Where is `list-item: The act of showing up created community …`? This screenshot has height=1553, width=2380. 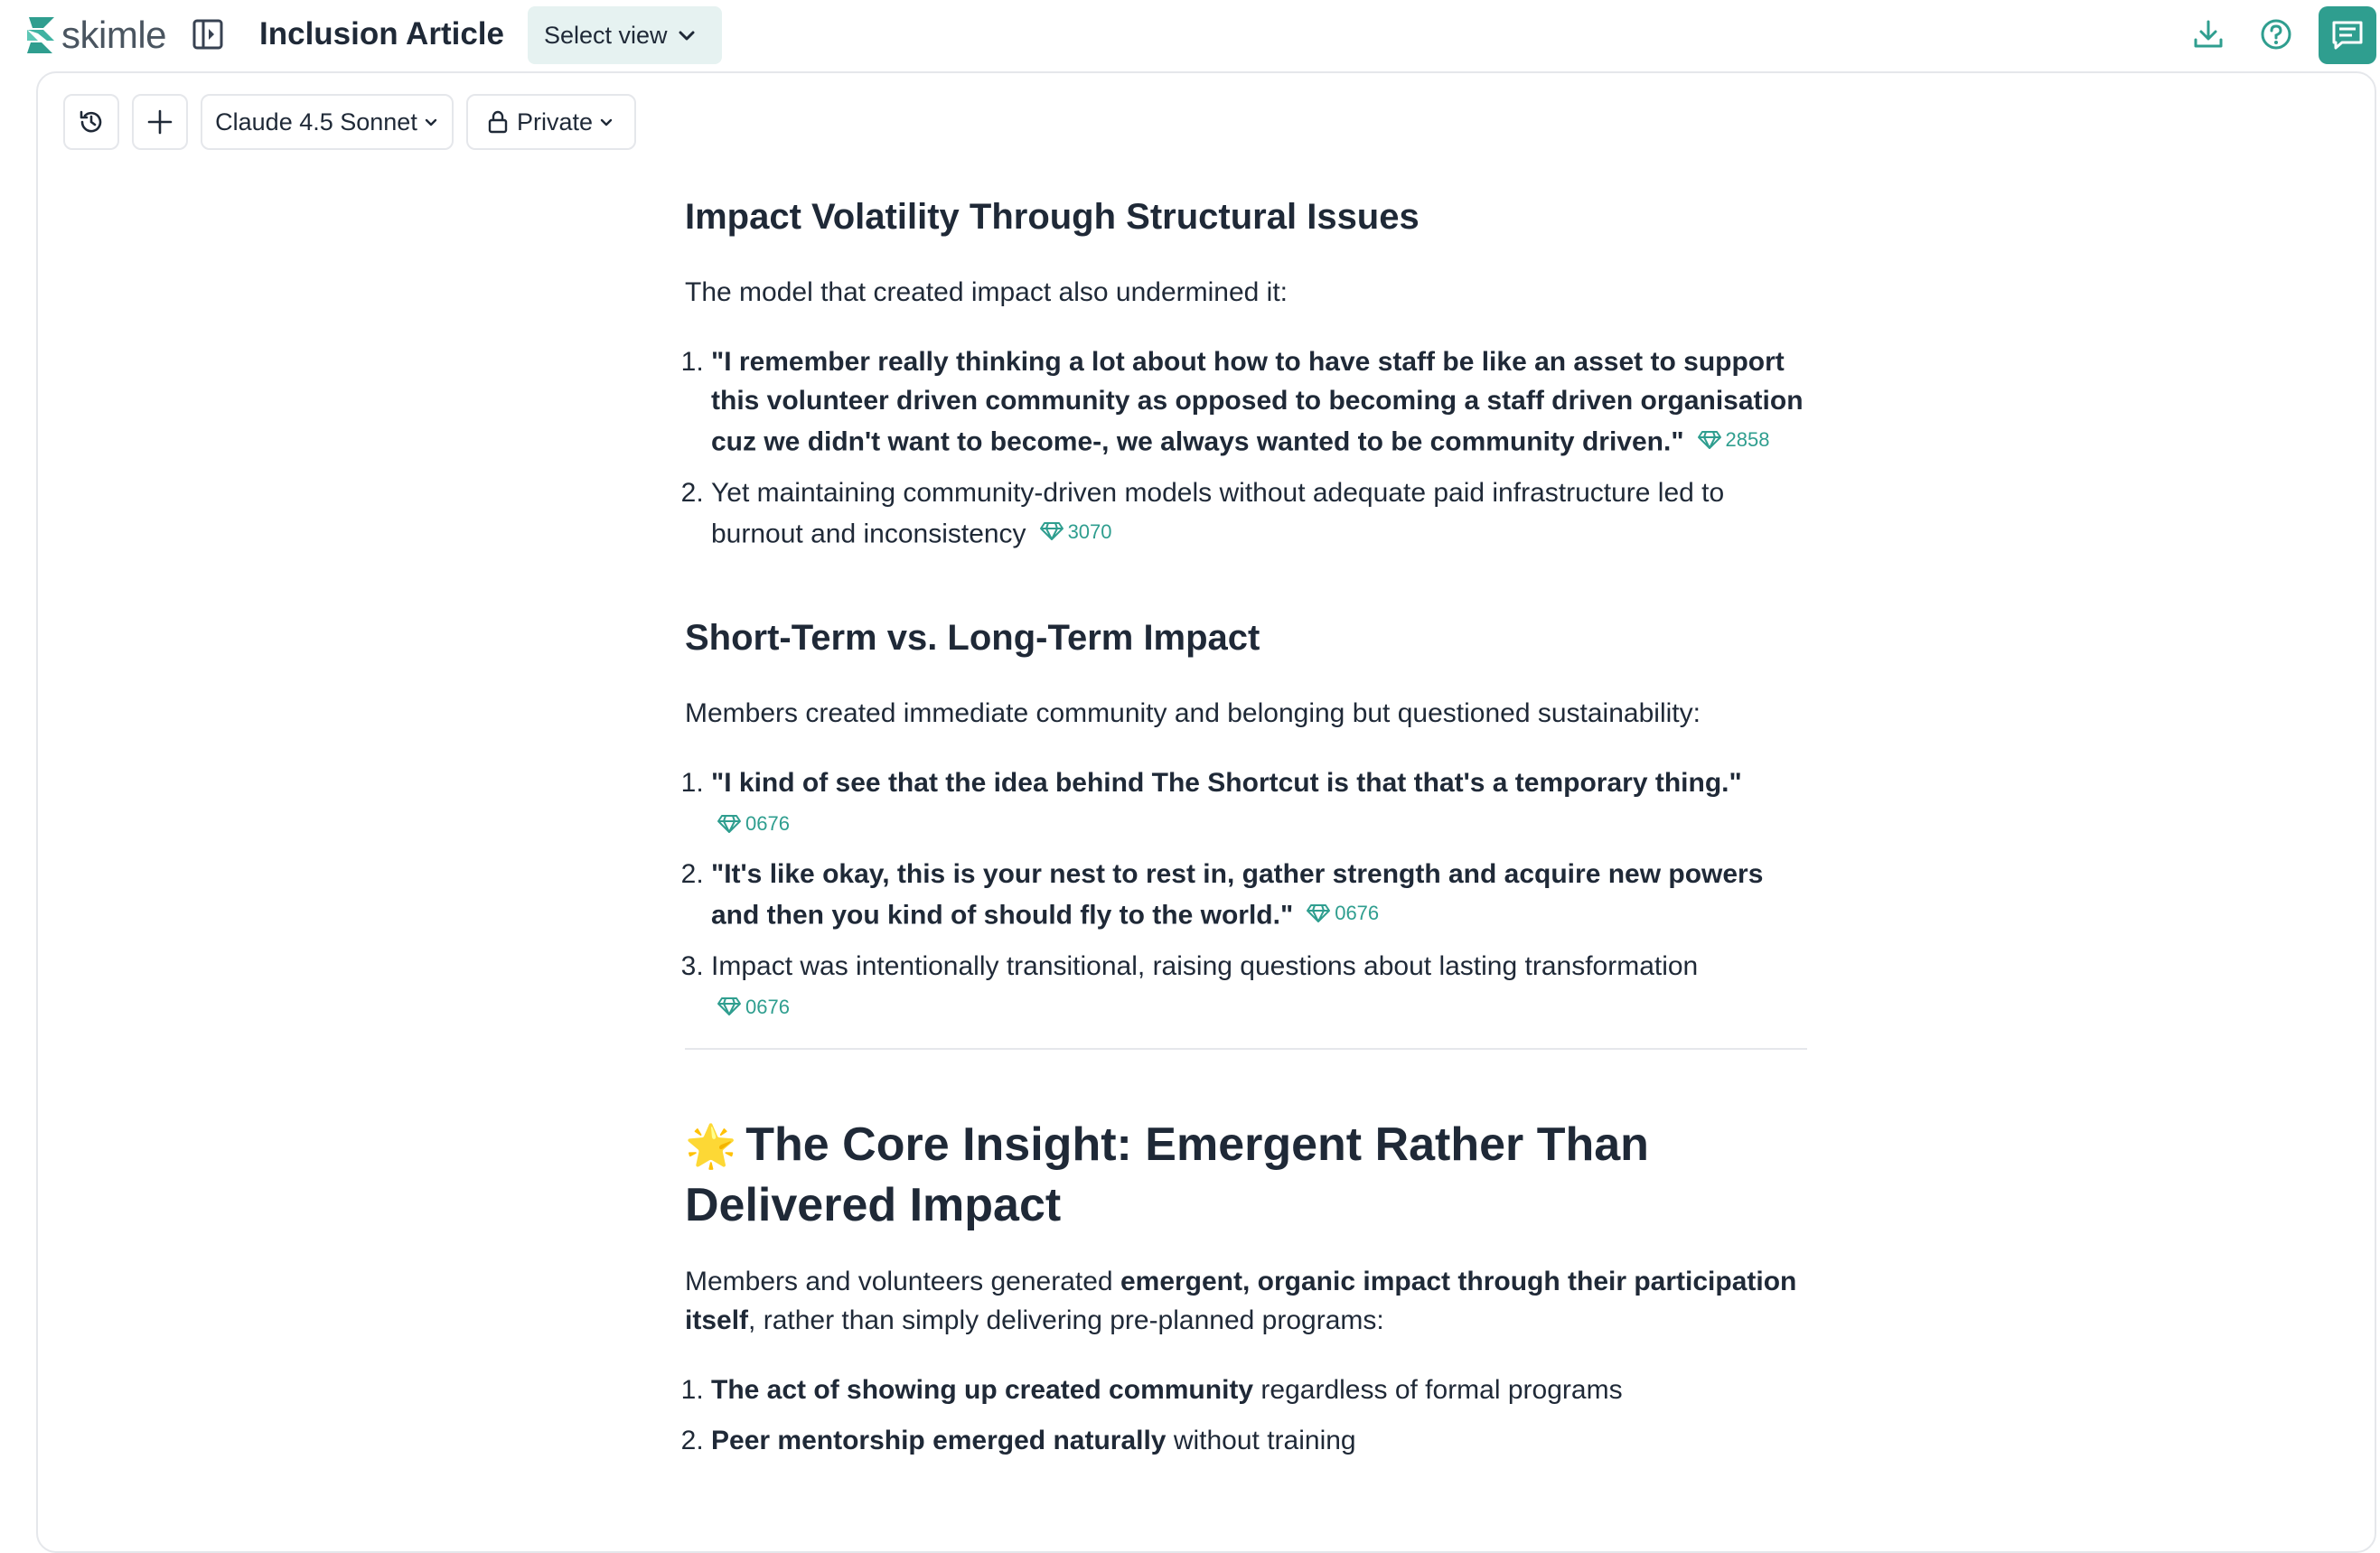
list-item: The act of showing up created community … is located at coordinates (1259, 1390).